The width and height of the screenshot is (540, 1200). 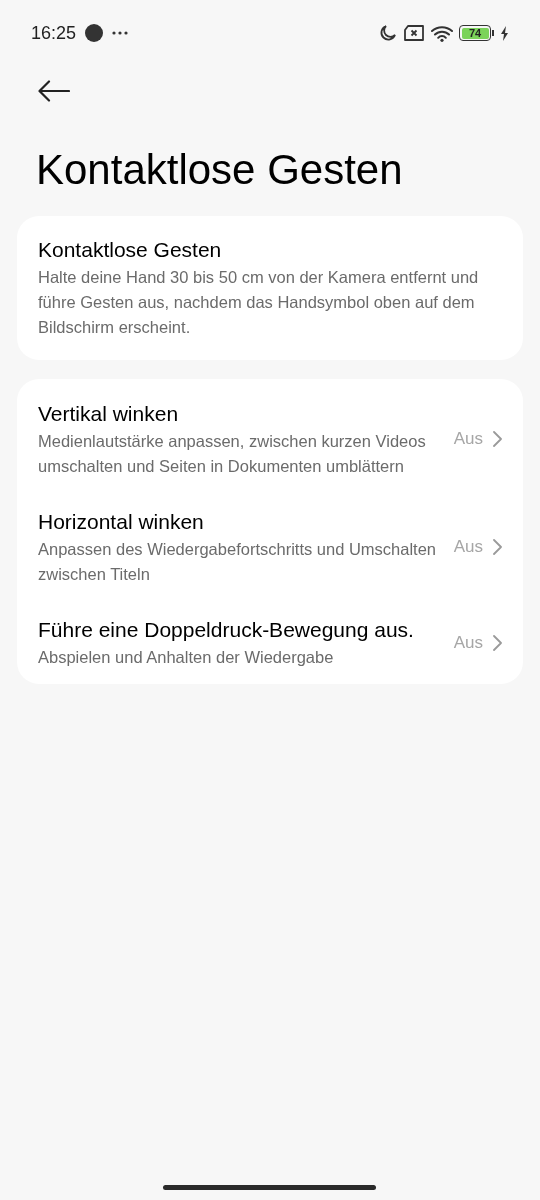 What do you see at coordinates (109, 414) in the screenshot?
I see `setting-title: Vertikal winken` at bounding box center [109, 414].